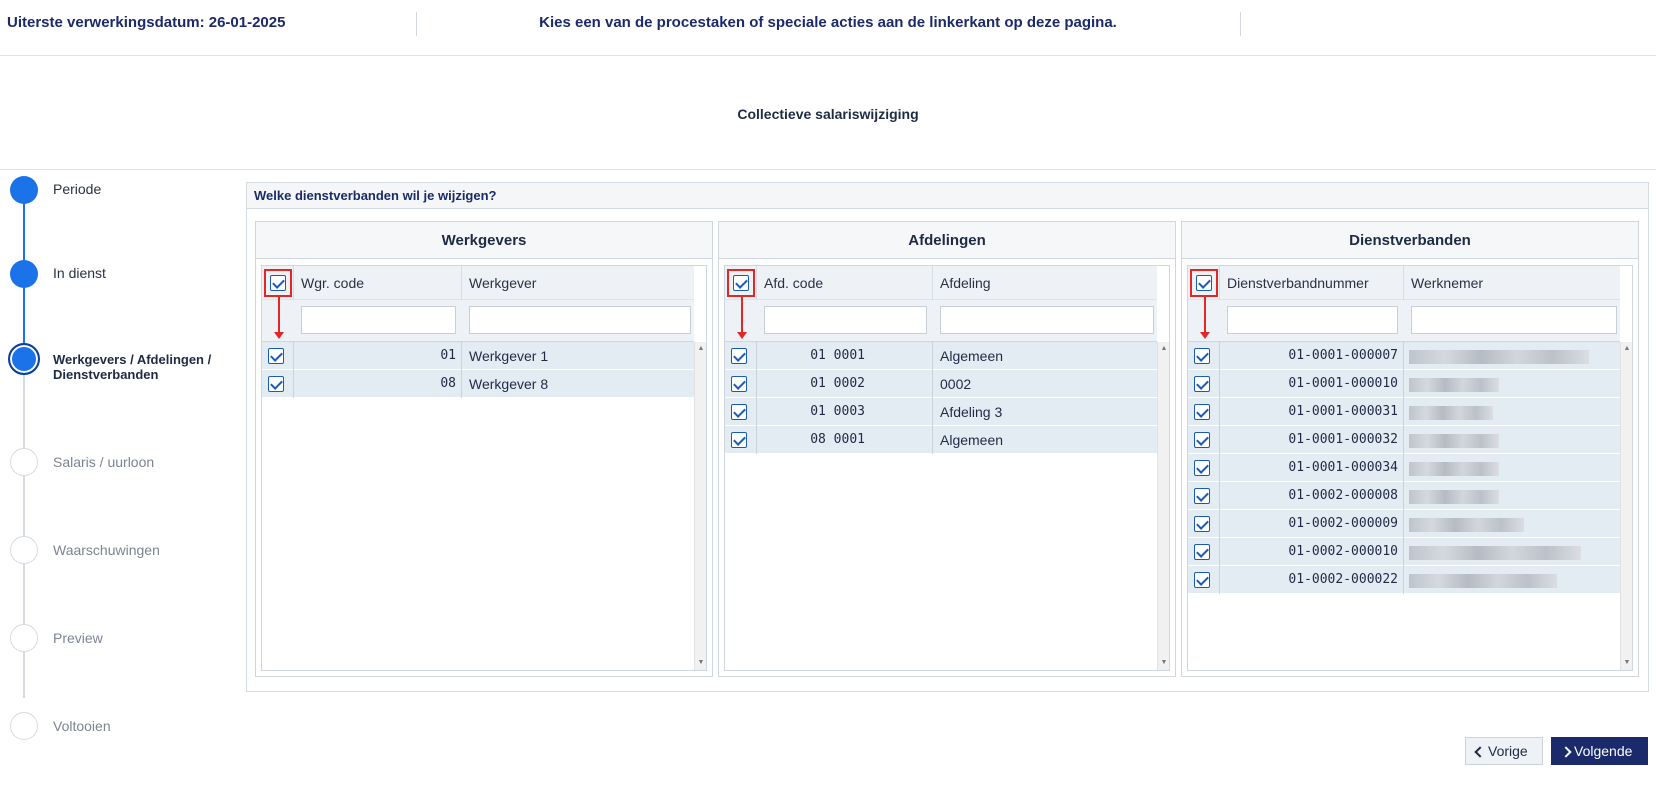 The image size is (1656, 791). Describe the element at coordinates (143, 638) in the screenshot. I see `step-preview: Preview` at that location.